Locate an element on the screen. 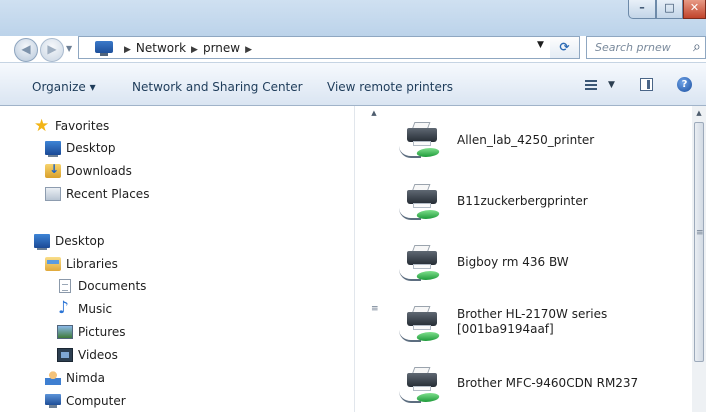  computer-icon is located at coordinates (53, 401).